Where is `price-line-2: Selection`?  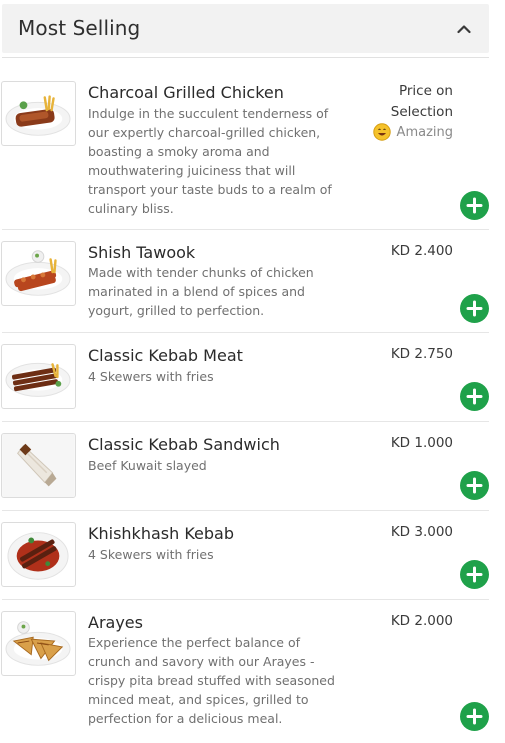
price-line-2: Selection is located at coordinates (421, 112).